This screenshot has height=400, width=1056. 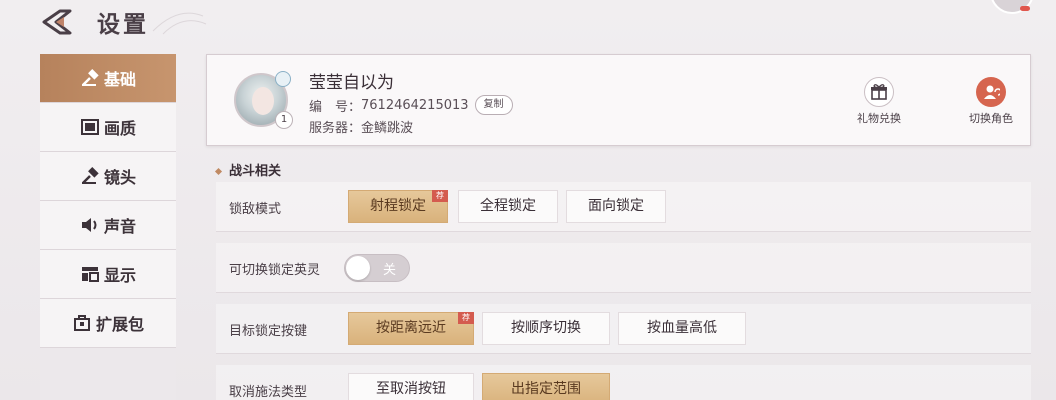 I want to click on avatar-face, so click(x=263, y=101).